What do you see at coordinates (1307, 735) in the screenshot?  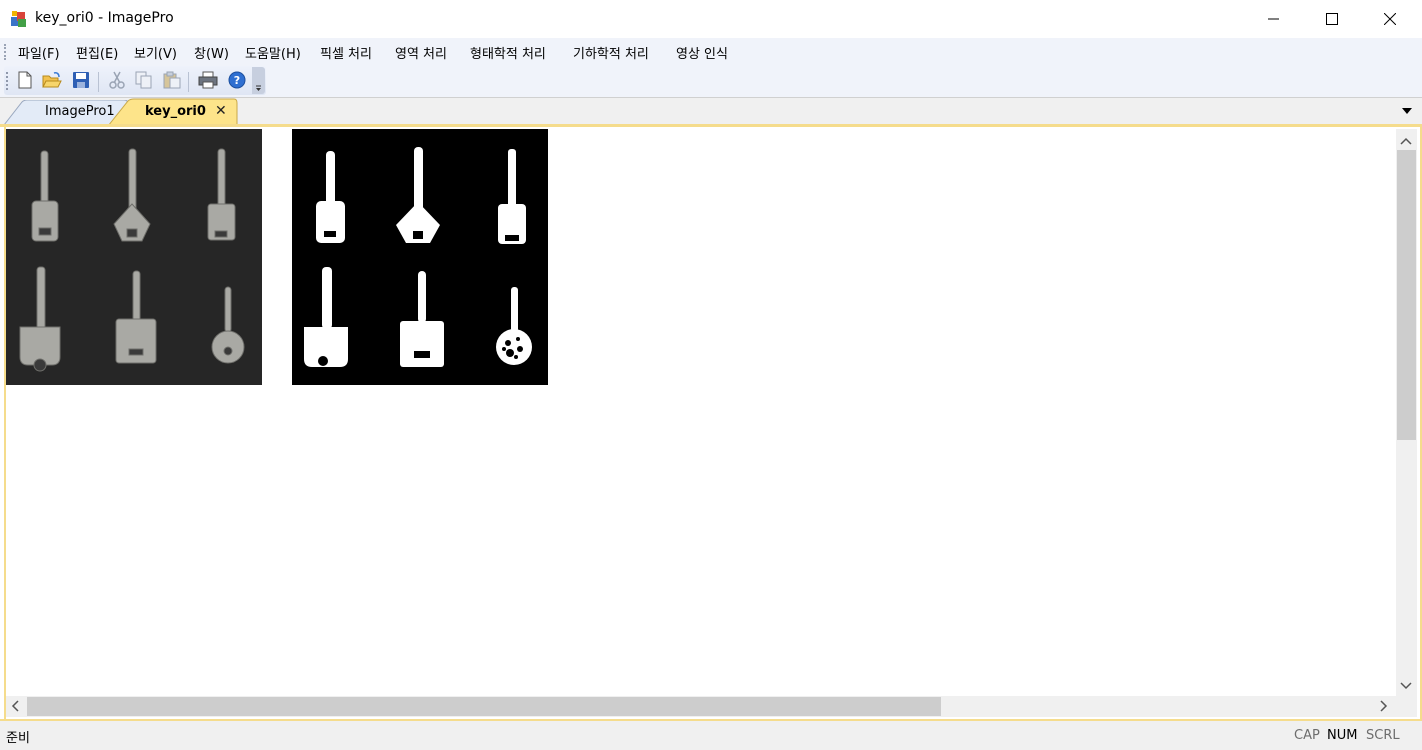 I see `status-cap: CAP` at bounding box center [1307, 735].